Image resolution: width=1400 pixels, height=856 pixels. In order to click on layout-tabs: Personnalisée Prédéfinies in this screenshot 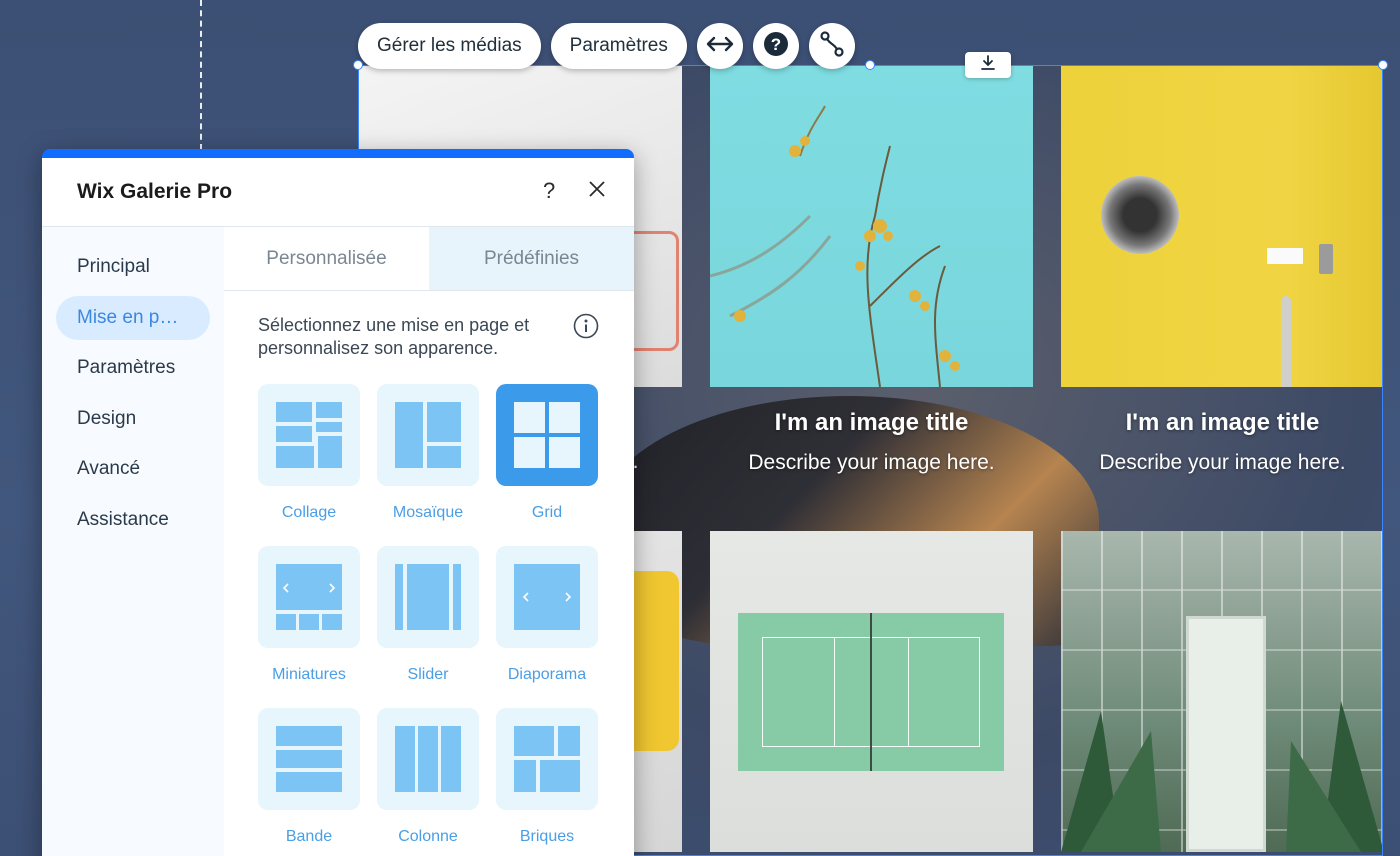, I will do `click(429, 259)`.